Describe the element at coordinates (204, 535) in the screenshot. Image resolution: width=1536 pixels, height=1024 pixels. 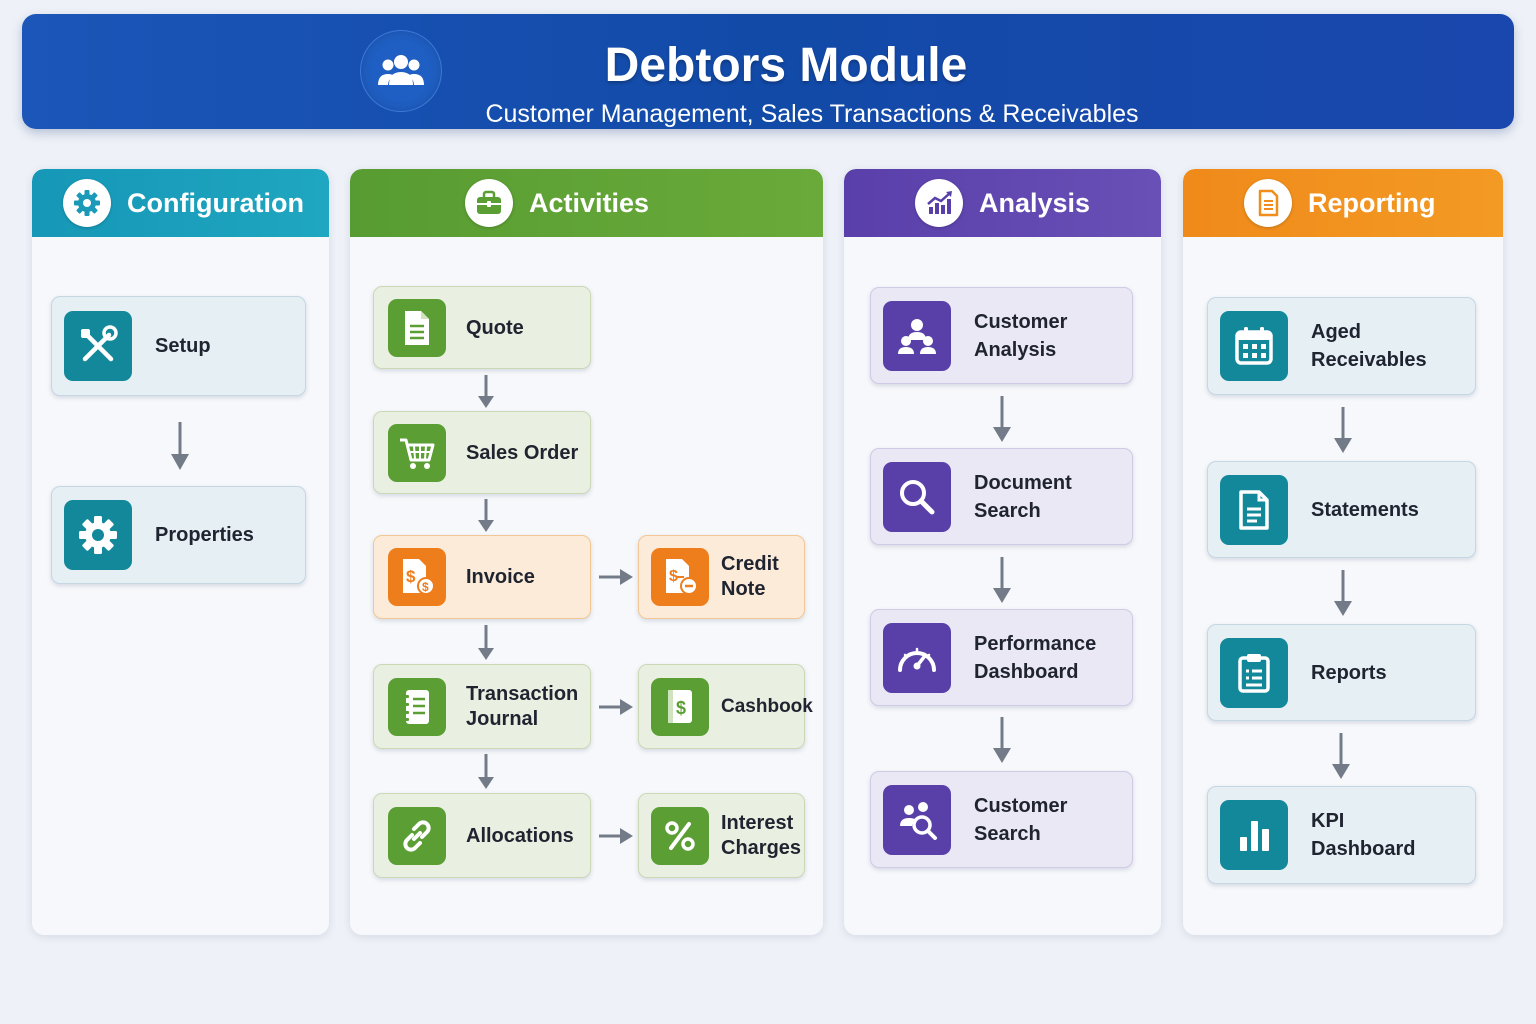
I see `properties-label: Properties` at that location.